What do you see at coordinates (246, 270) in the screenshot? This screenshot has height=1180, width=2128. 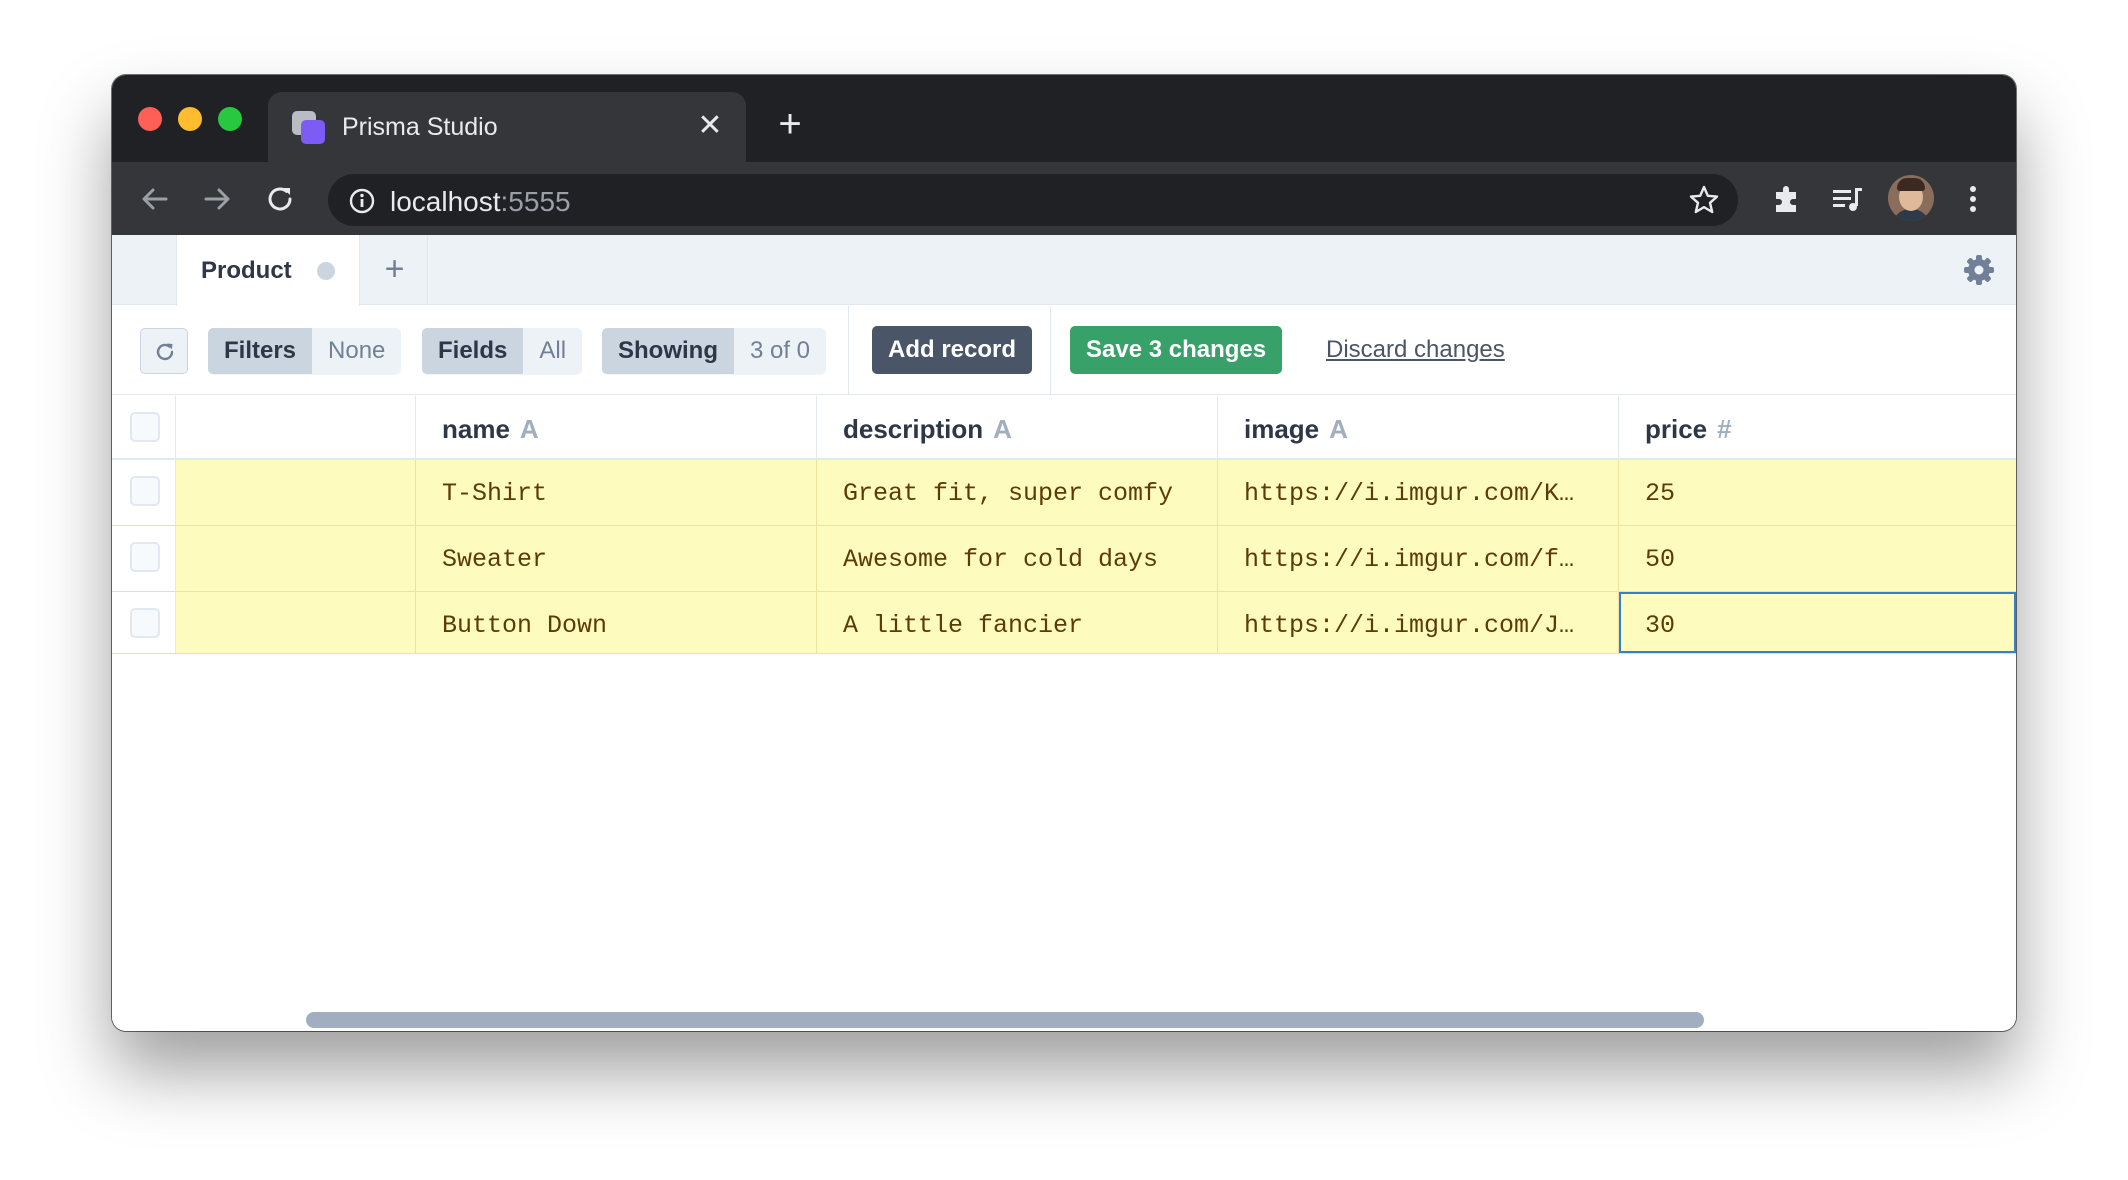 I see `model-tab-label: Product` at bounding box center [246, 270].